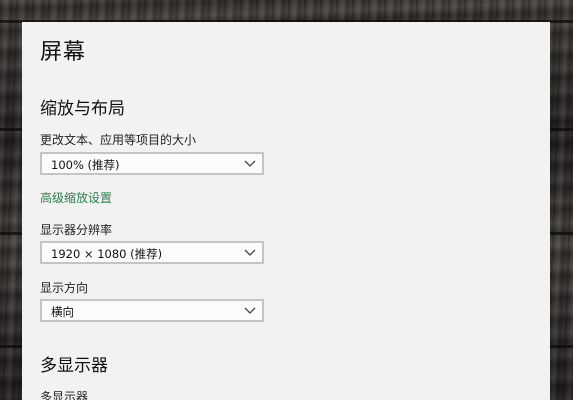 This screenshot has width=573, height=400. Describe the element at coordinates (152, 310) in the screenshot. I see `orientation-dropdown: 横向` at that location.